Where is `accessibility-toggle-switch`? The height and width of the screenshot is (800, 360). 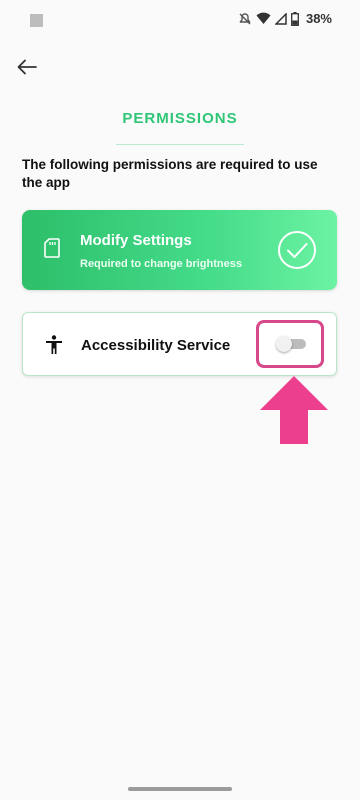
accessibility-toggle-switch is located at coordinates (291, 344).